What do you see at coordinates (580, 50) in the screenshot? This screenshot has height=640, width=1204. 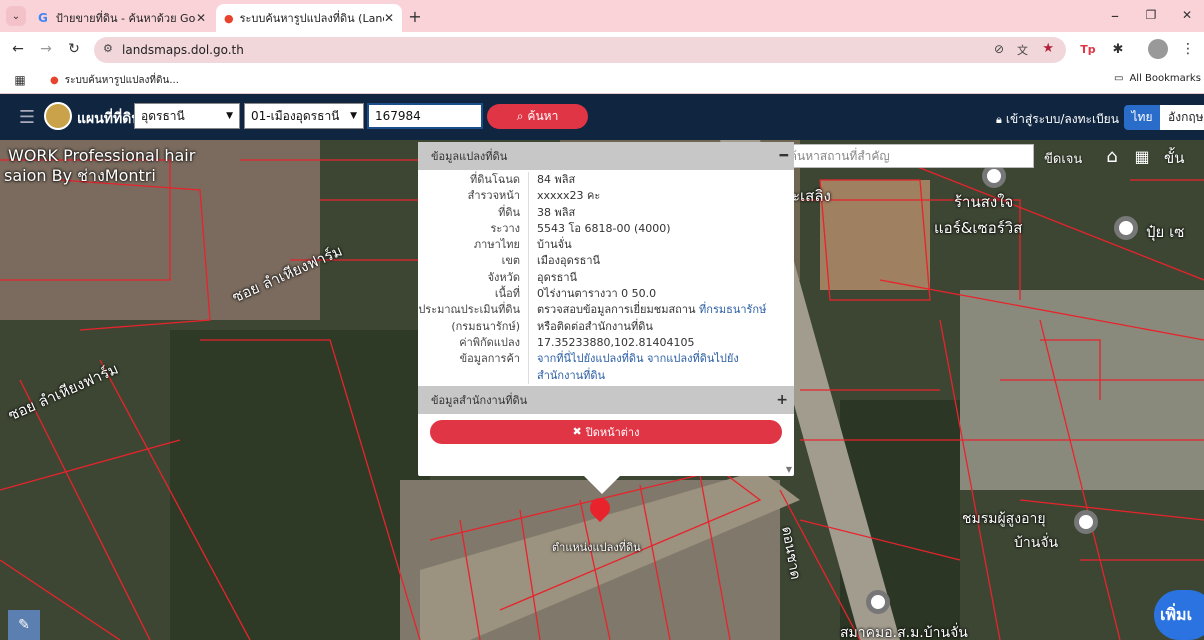 I see `url-field: ⚙ landsmaps.dol.go.th ⊘ 文 ★` at bounding box center [580, 50].